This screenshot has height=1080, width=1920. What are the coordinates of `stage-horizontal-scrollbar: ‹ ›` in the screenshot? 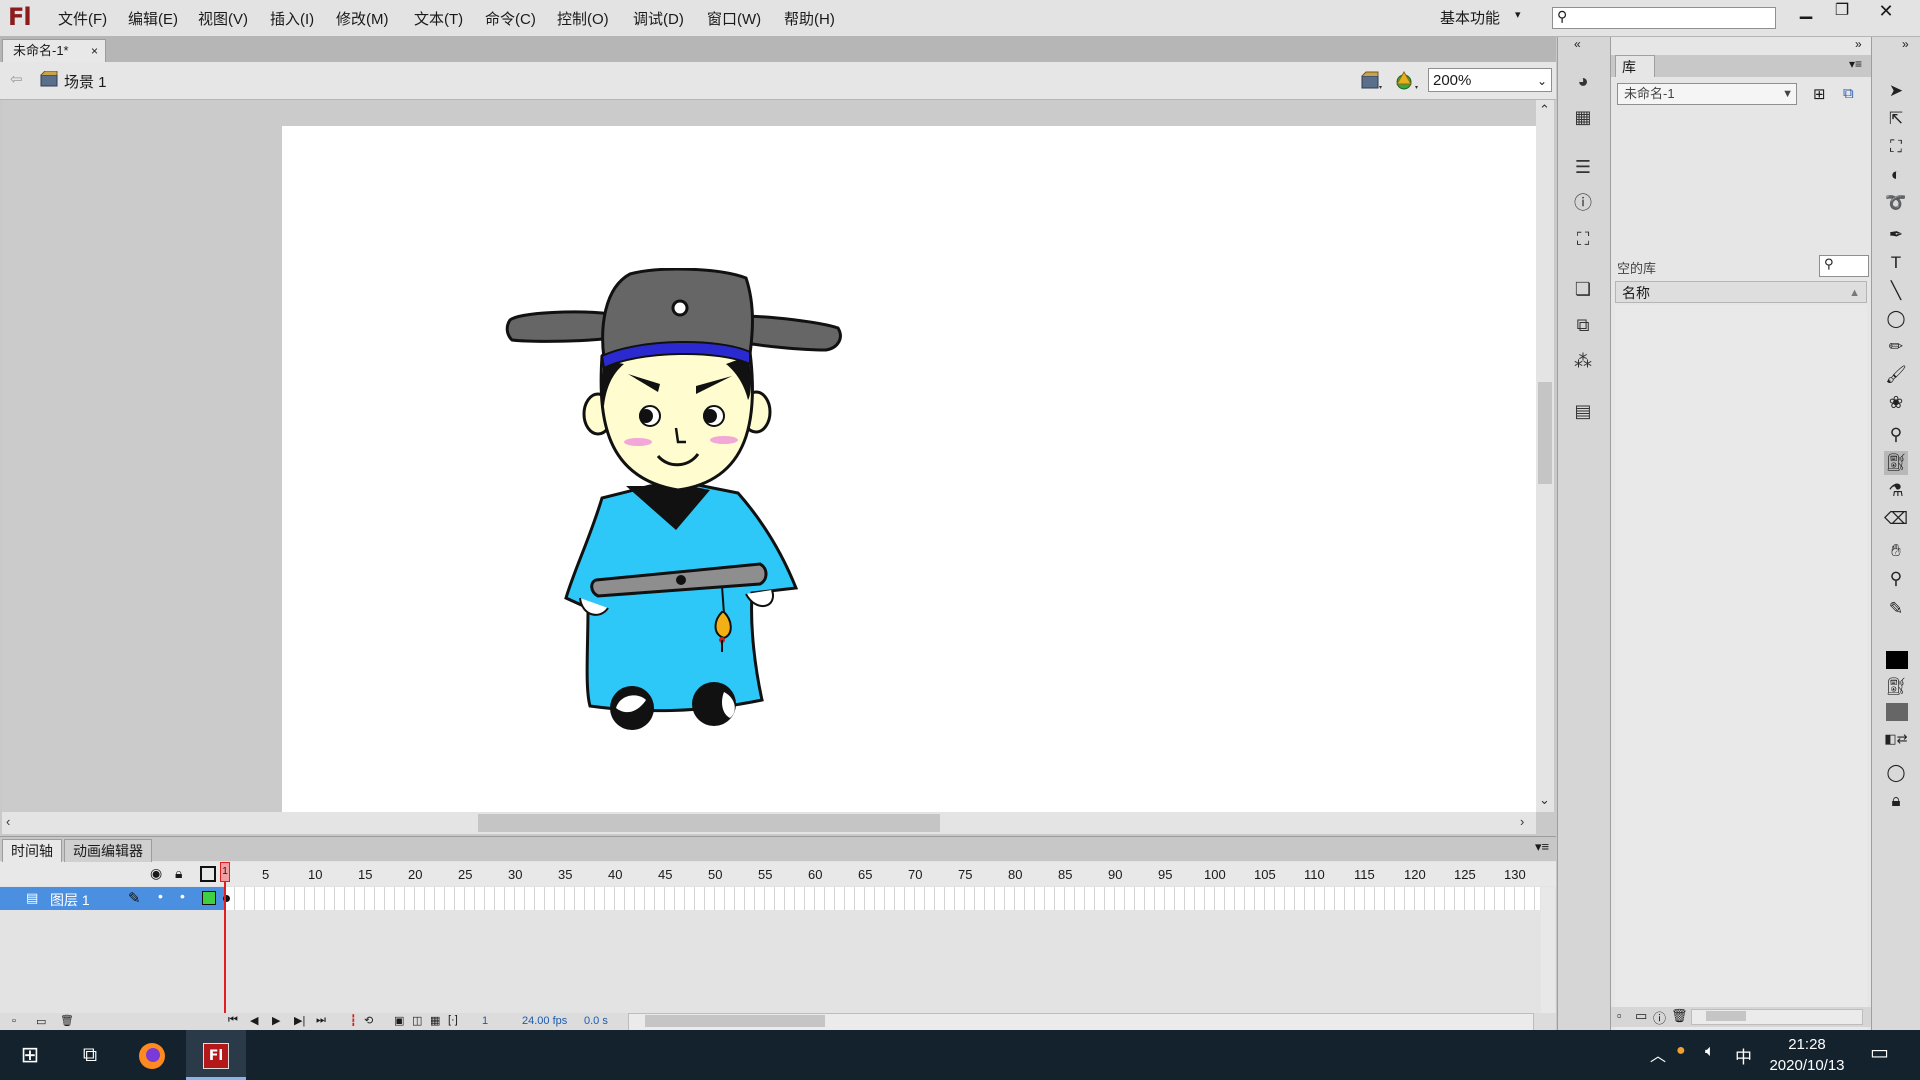 It's located at (769, 823).